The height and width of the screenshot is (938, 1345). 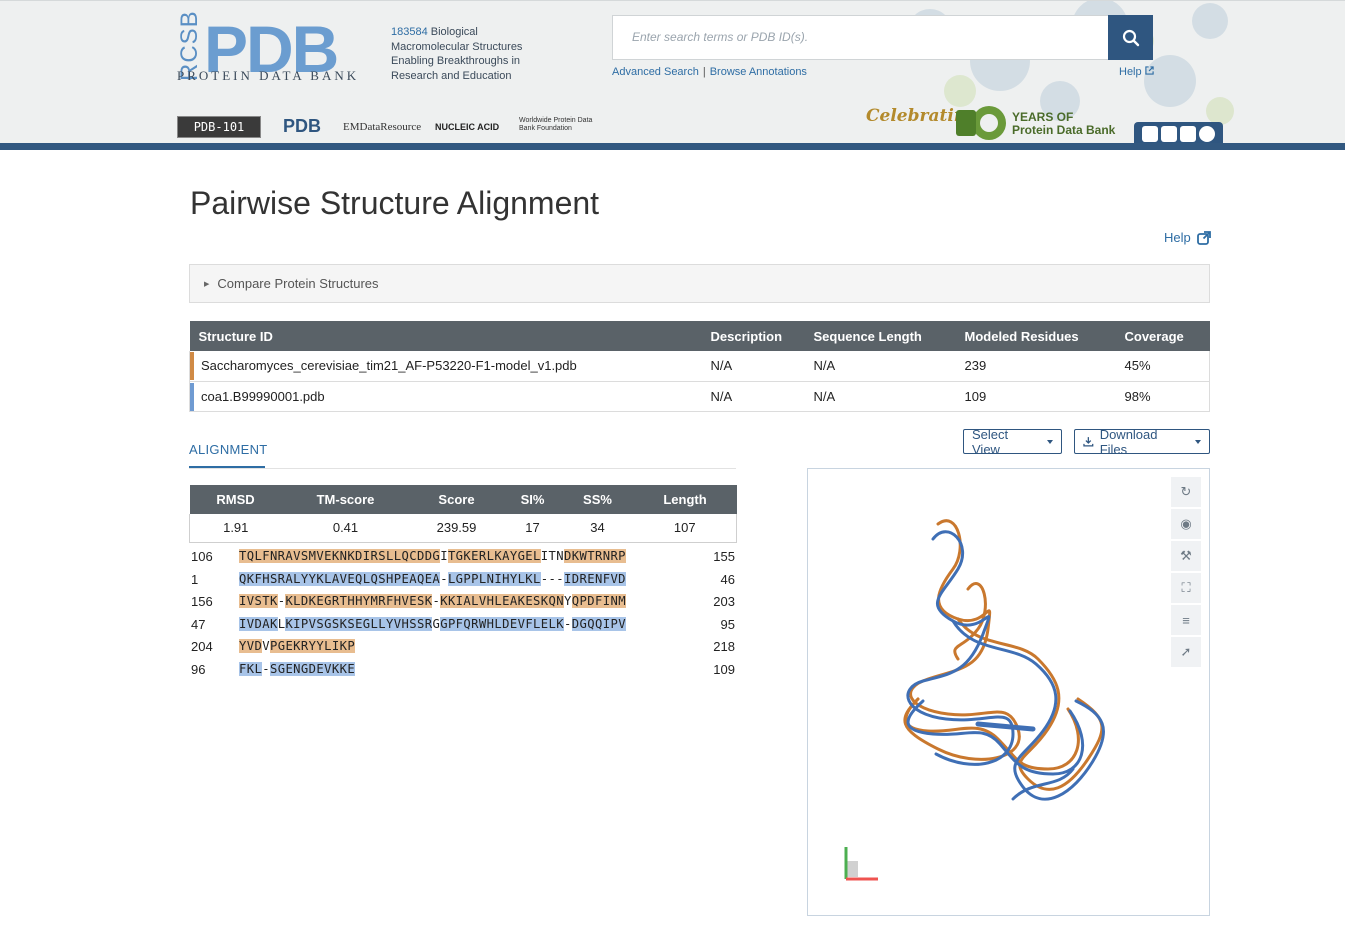 I want to click on external-link-icon, so click(x=1149, y=70).